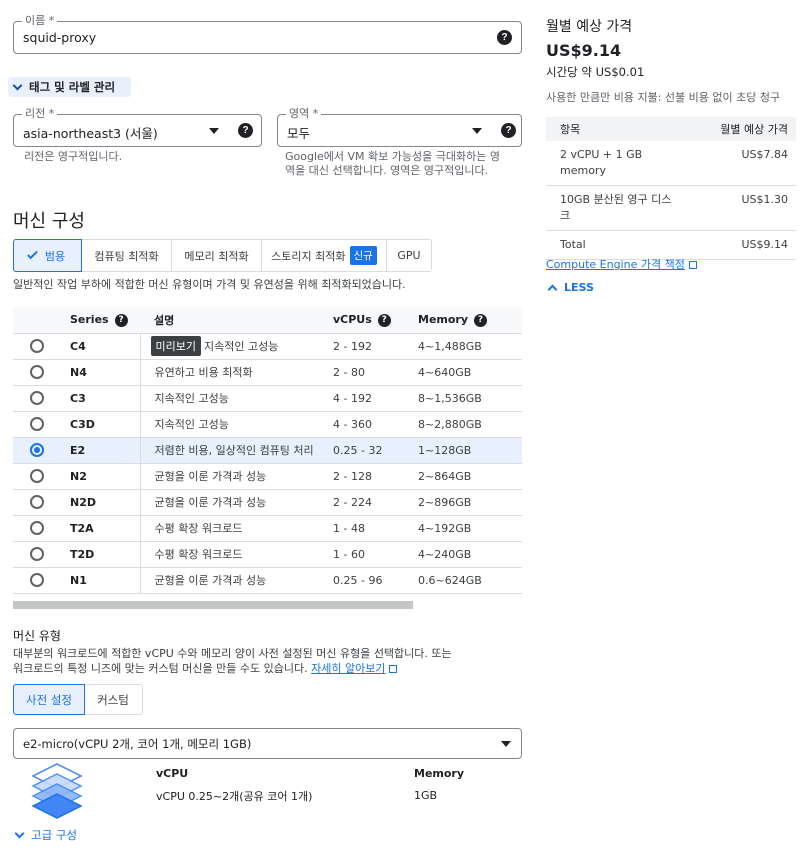  I want to click on vcpus-header-label: vCPUs, so click(352, 319).